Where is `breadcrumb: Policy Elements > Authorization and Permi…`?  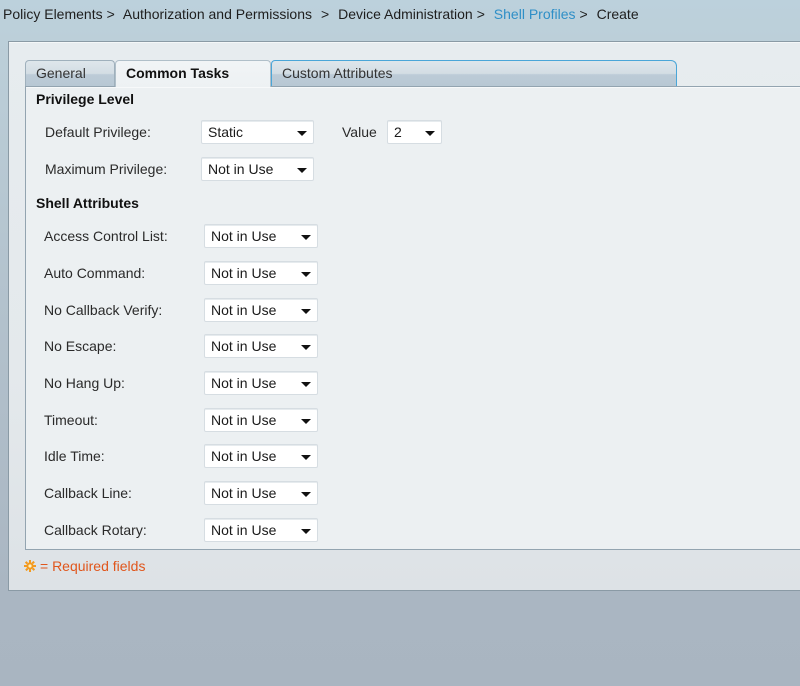 breadcrumb: Policy Elements > Authorization and Permi… is located at coordinates (321, 14).